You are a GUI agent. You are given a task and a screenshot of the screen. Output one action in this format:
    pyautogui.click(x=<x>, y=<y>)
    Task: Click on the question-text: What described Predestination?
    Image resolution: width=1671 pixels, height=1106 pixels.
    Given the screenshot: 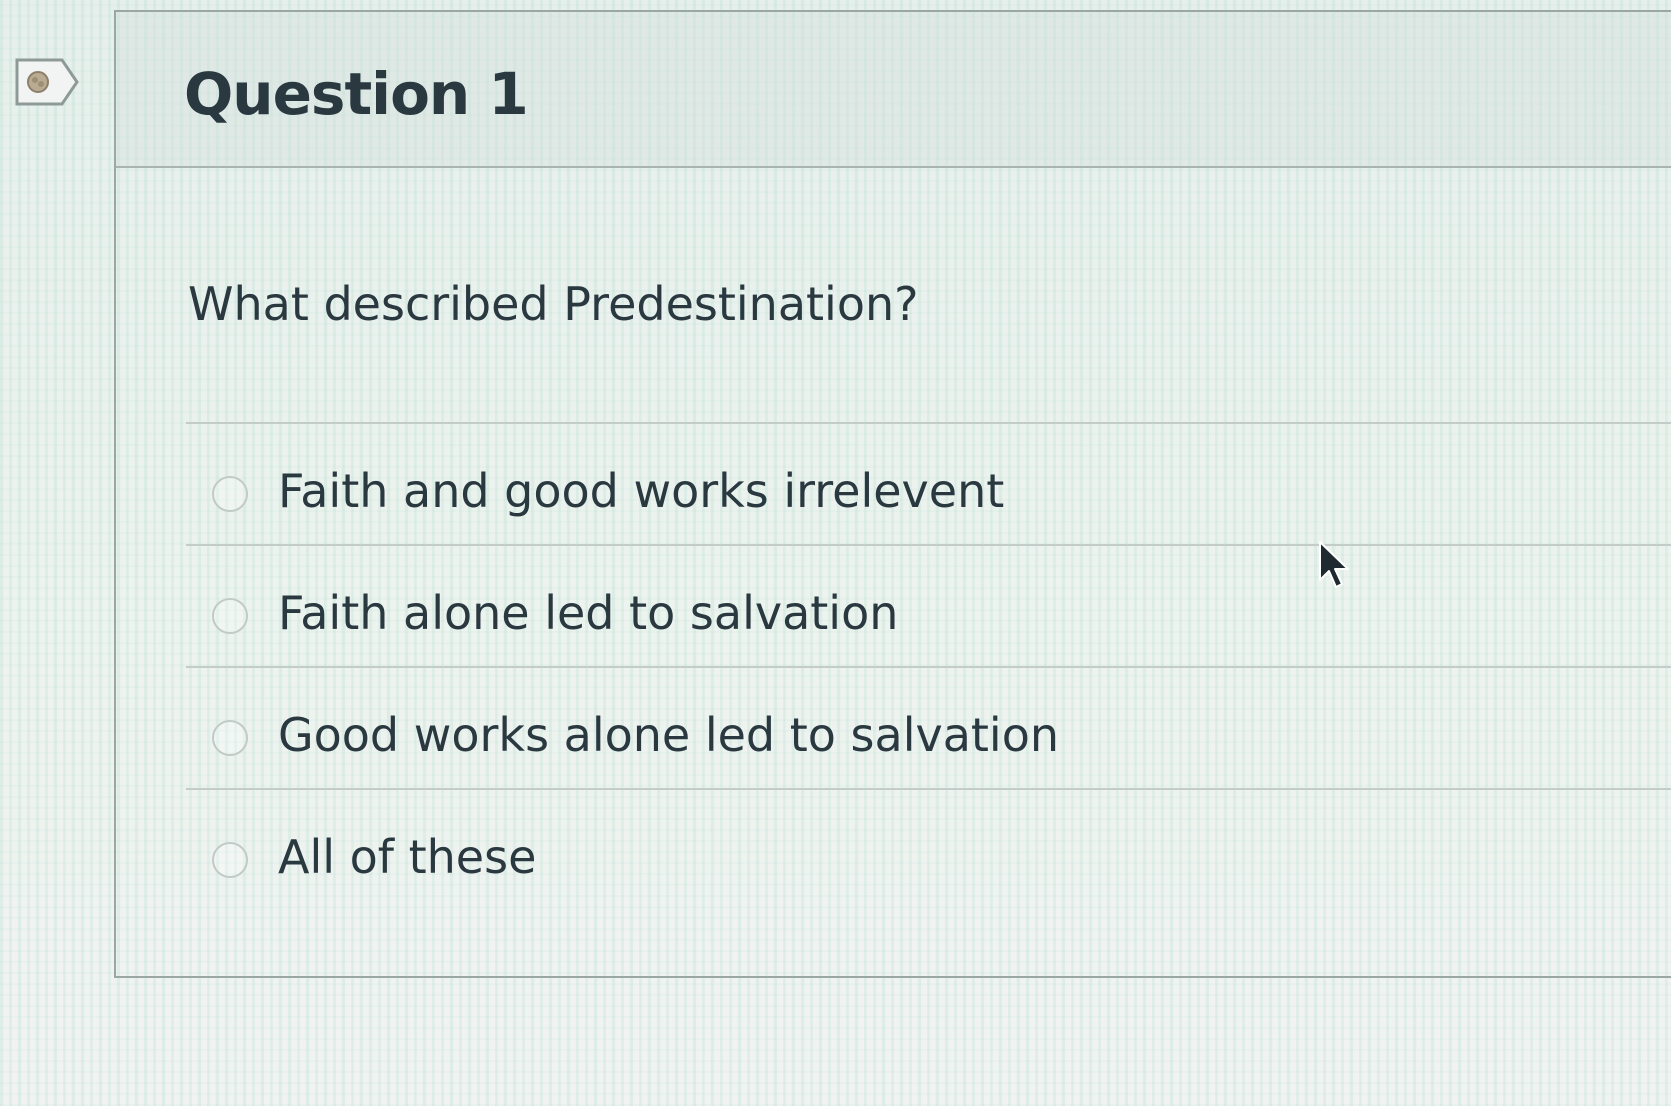 What is the action you would take?
    pyautogui.click(x=553, y=304)
    